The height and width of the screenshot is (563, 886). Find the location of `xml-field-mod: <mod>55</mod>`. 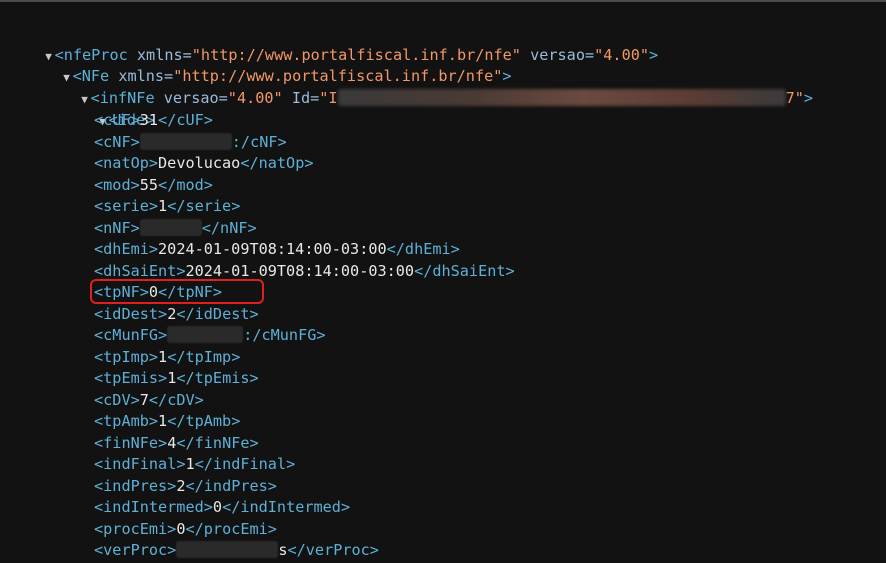

xml-field-mod: <mod>55</mod> is located at coordinates (153, 185).